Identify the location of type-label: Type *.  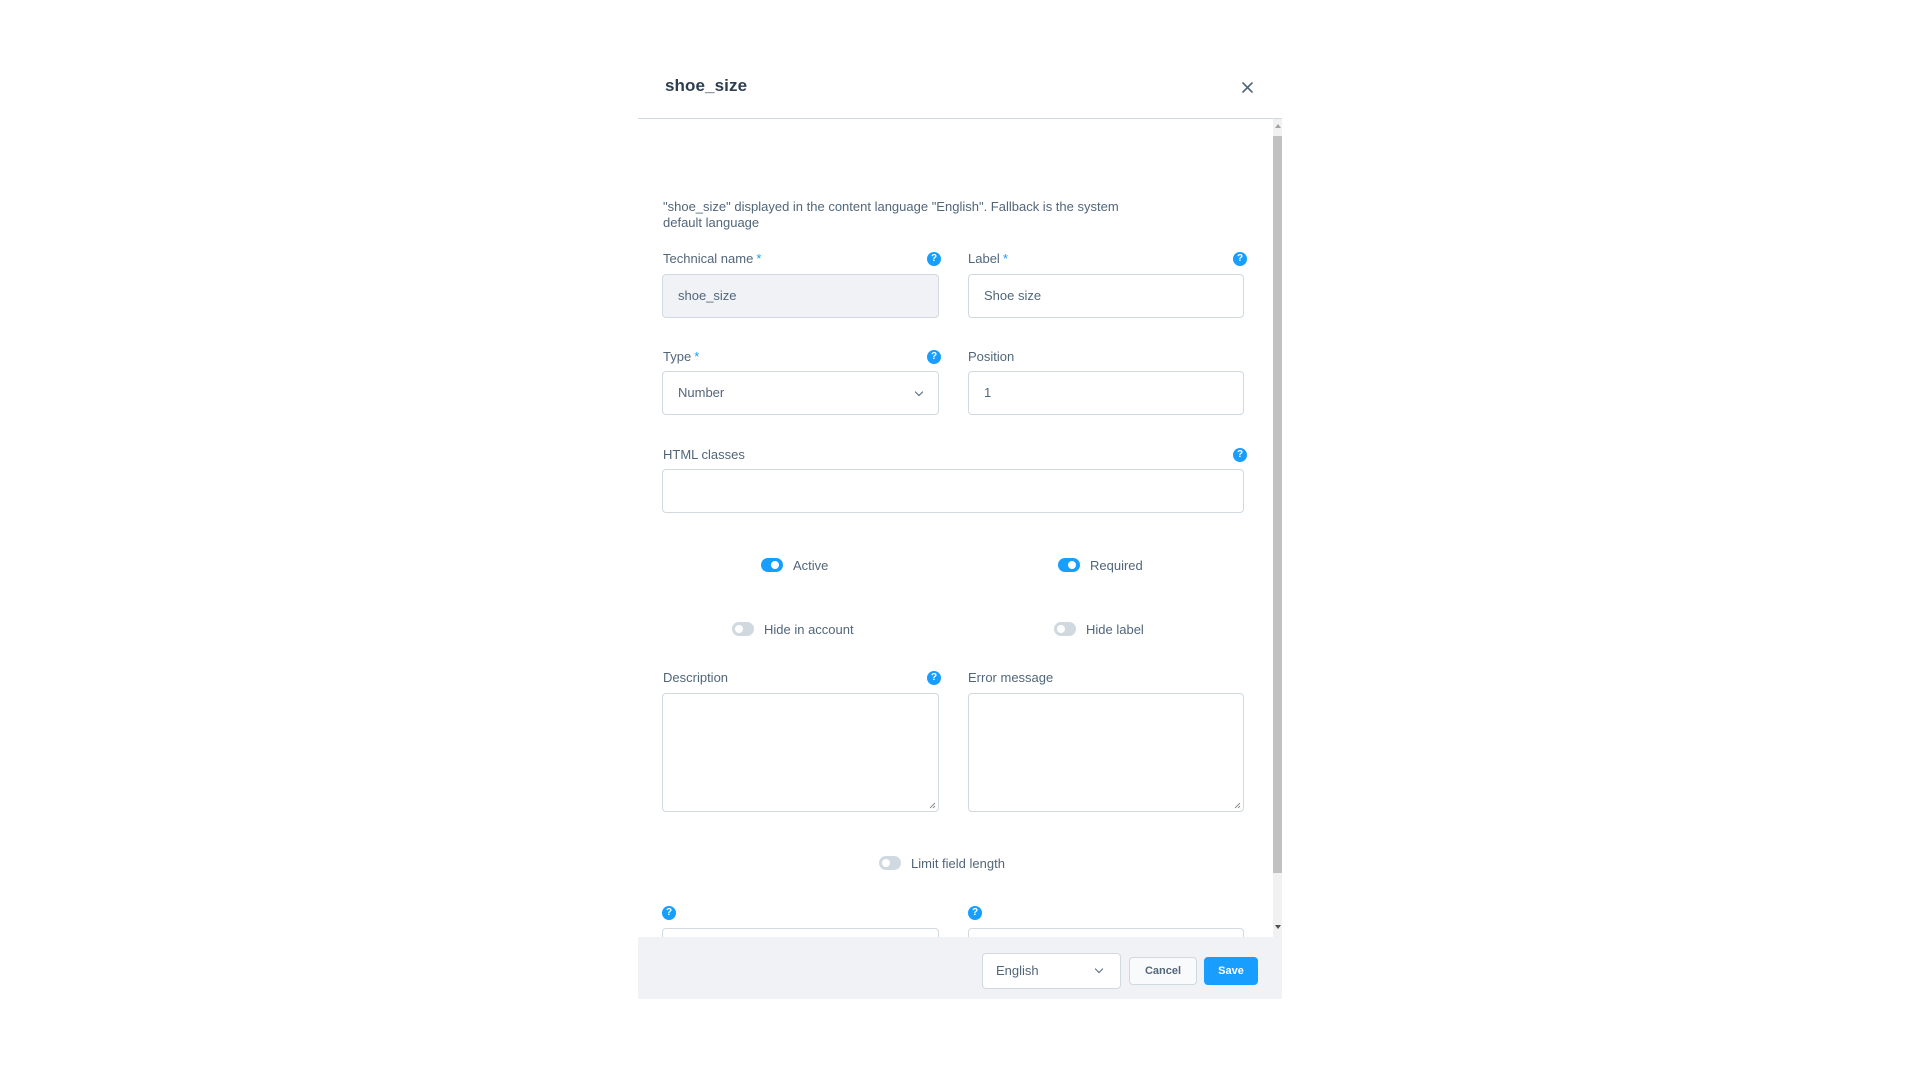
(681, 356).